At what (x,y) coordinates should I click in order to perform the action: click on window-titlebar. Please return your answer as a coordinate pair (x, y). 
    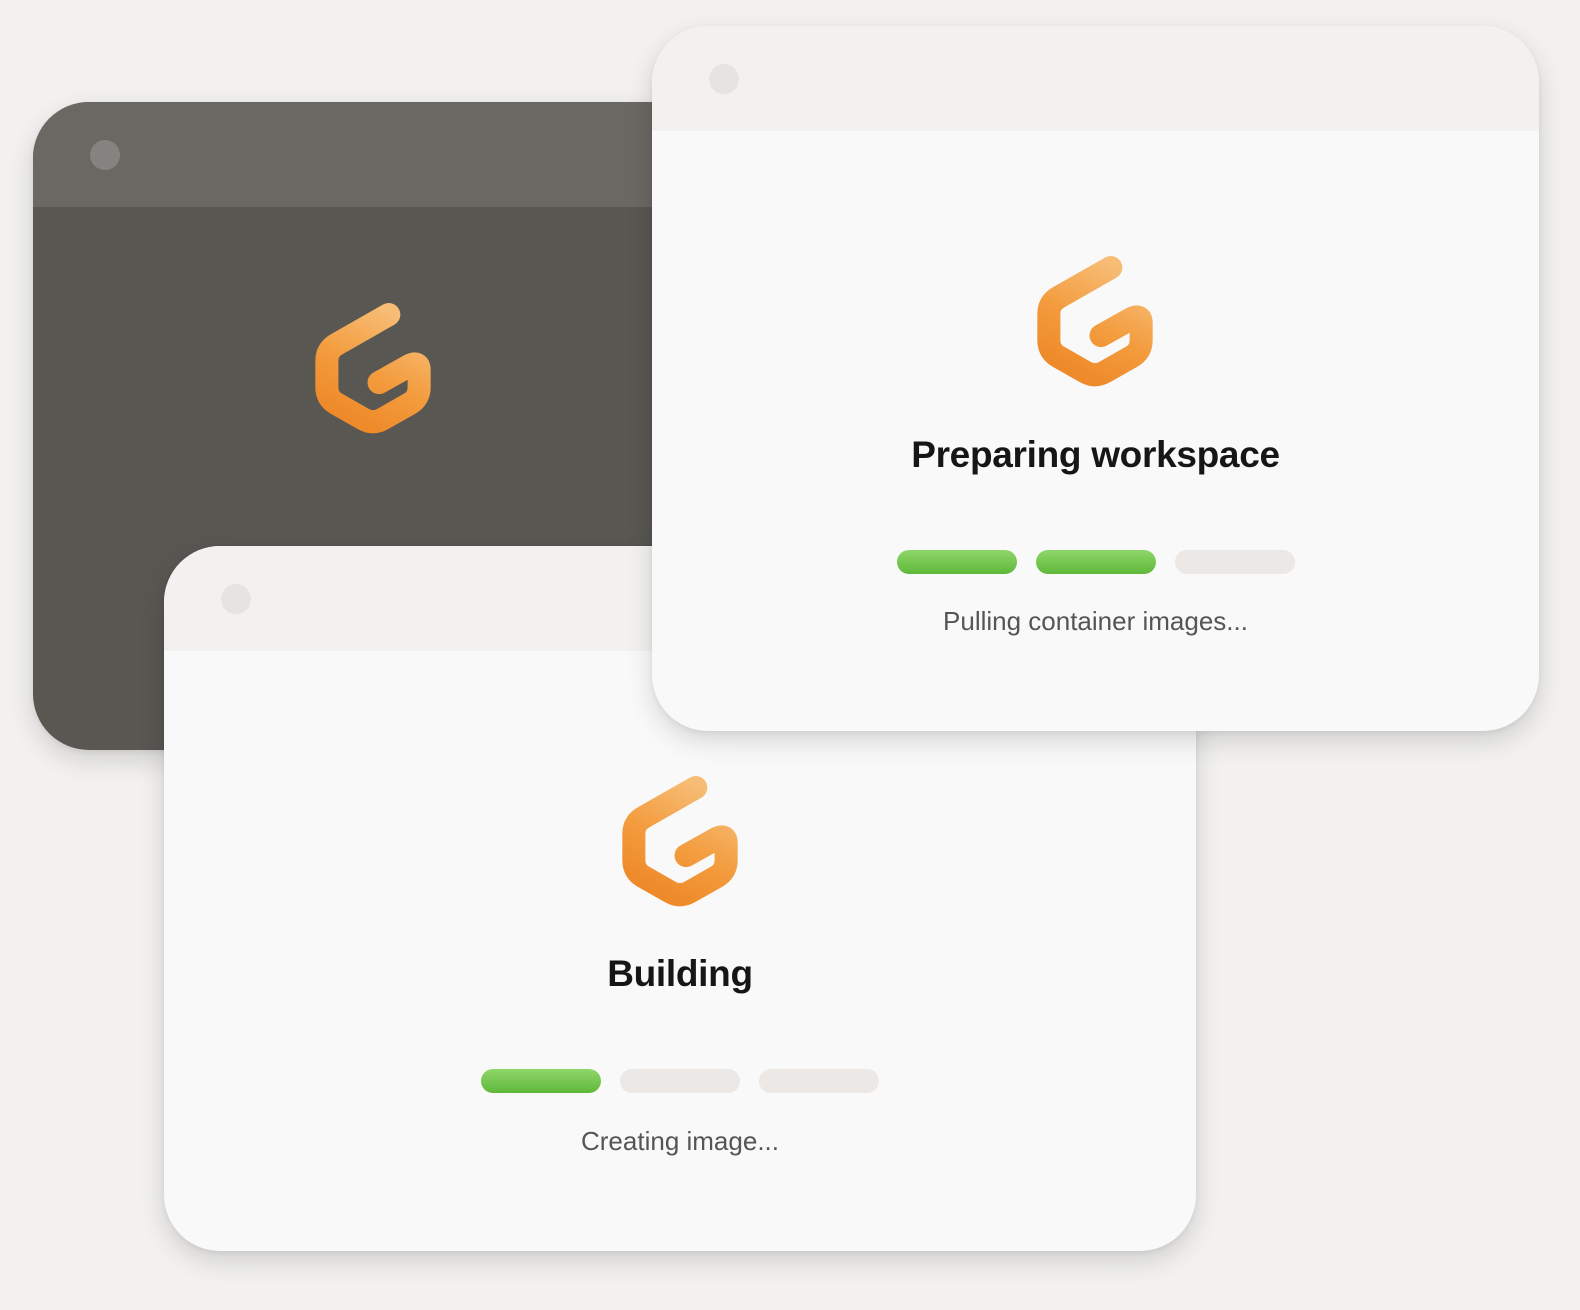
    Looking at the image, I should click on (1095, 78).